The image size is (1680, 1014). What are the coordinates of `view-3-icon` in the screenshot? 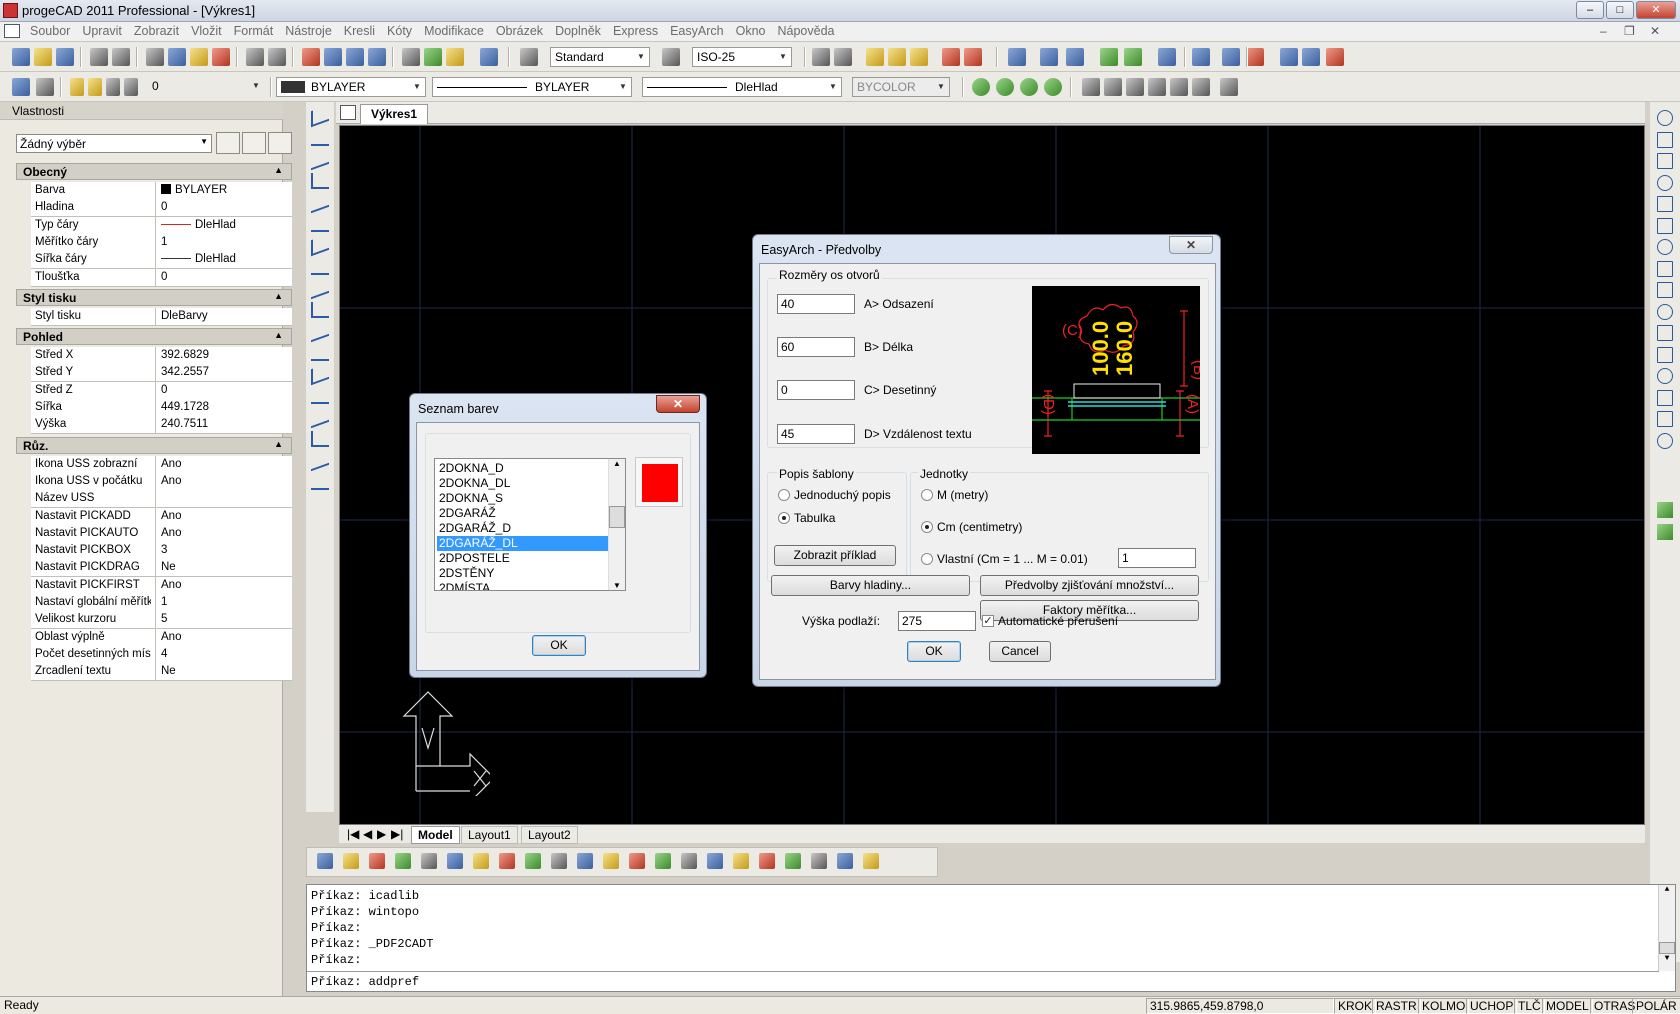 It's located at (1029, 87).